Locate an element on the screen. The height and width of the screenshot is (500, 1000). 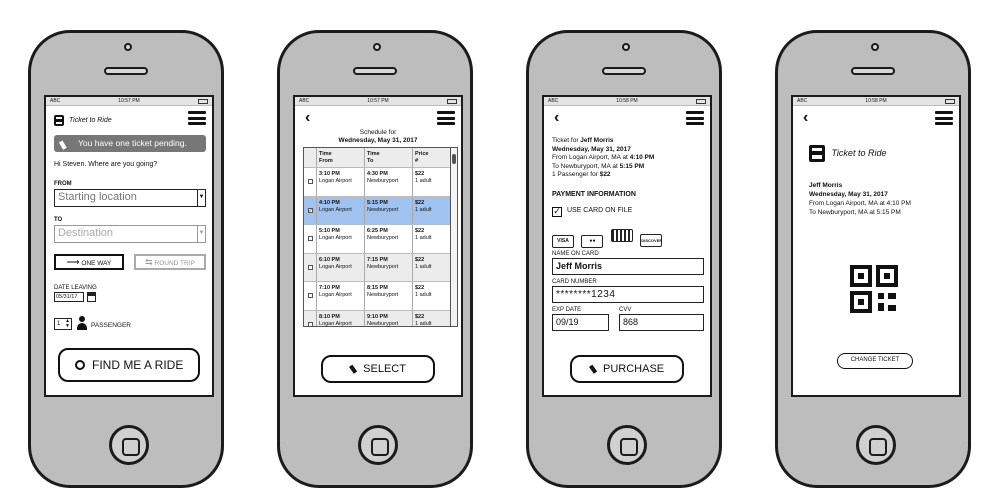
card-number-label: CARD NUMBER is located at coordinates (574, 282).